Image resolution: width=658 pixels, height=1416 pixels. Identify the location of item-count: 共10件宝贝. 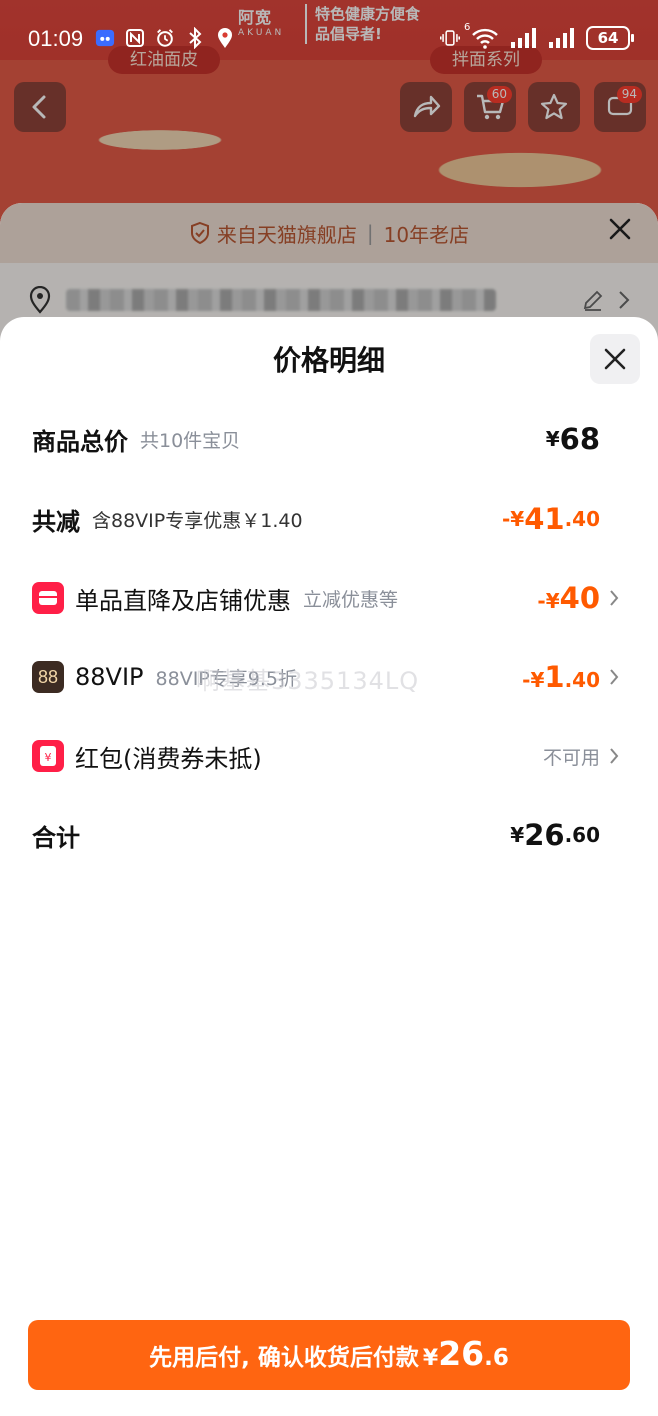
(190, 440).